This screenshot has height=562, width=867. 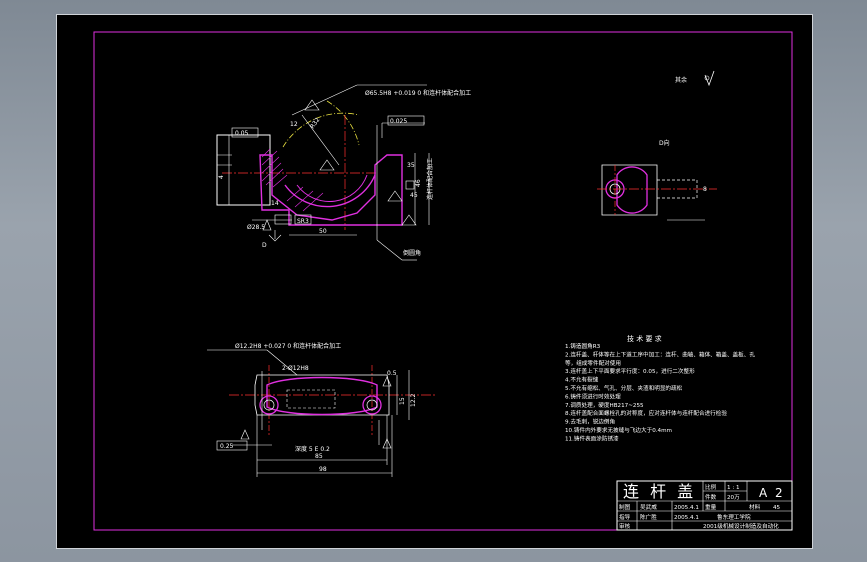 I want to click on dim-35: 35, so click(x=411, y=165).